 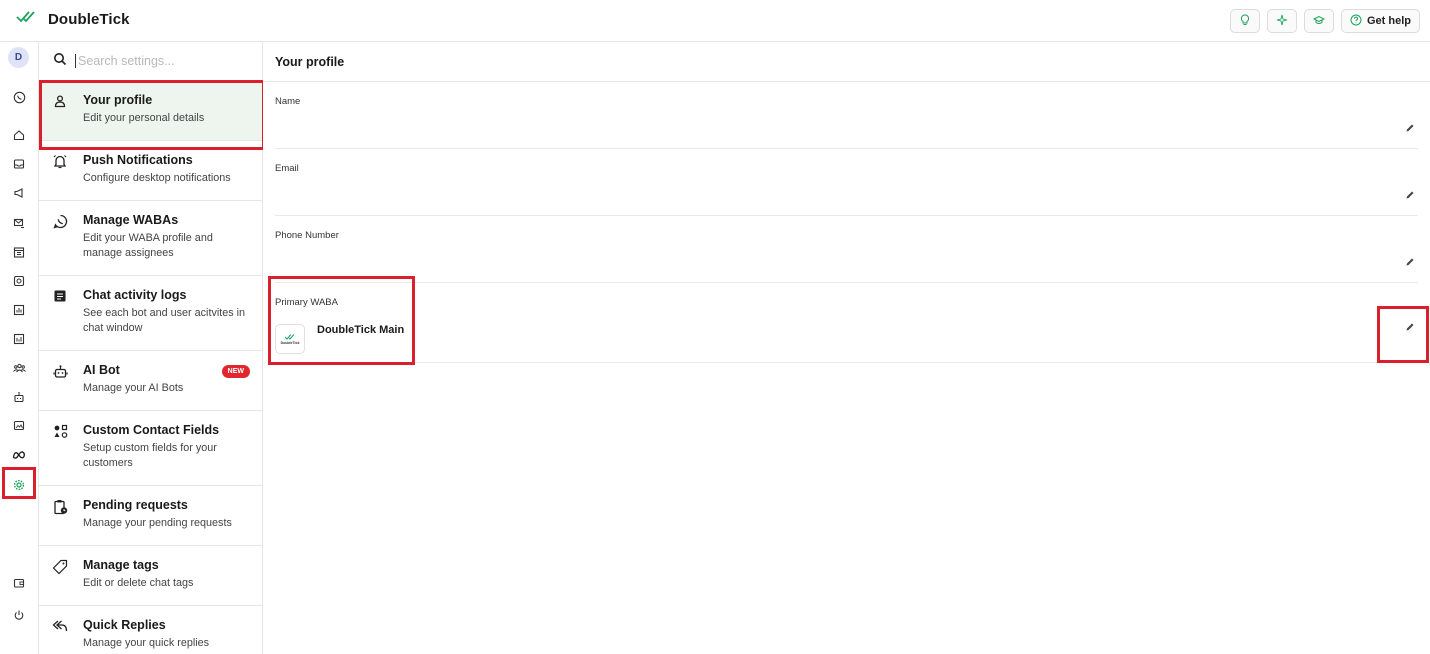 I want to click on settings-search, so click(x=150, y=61).